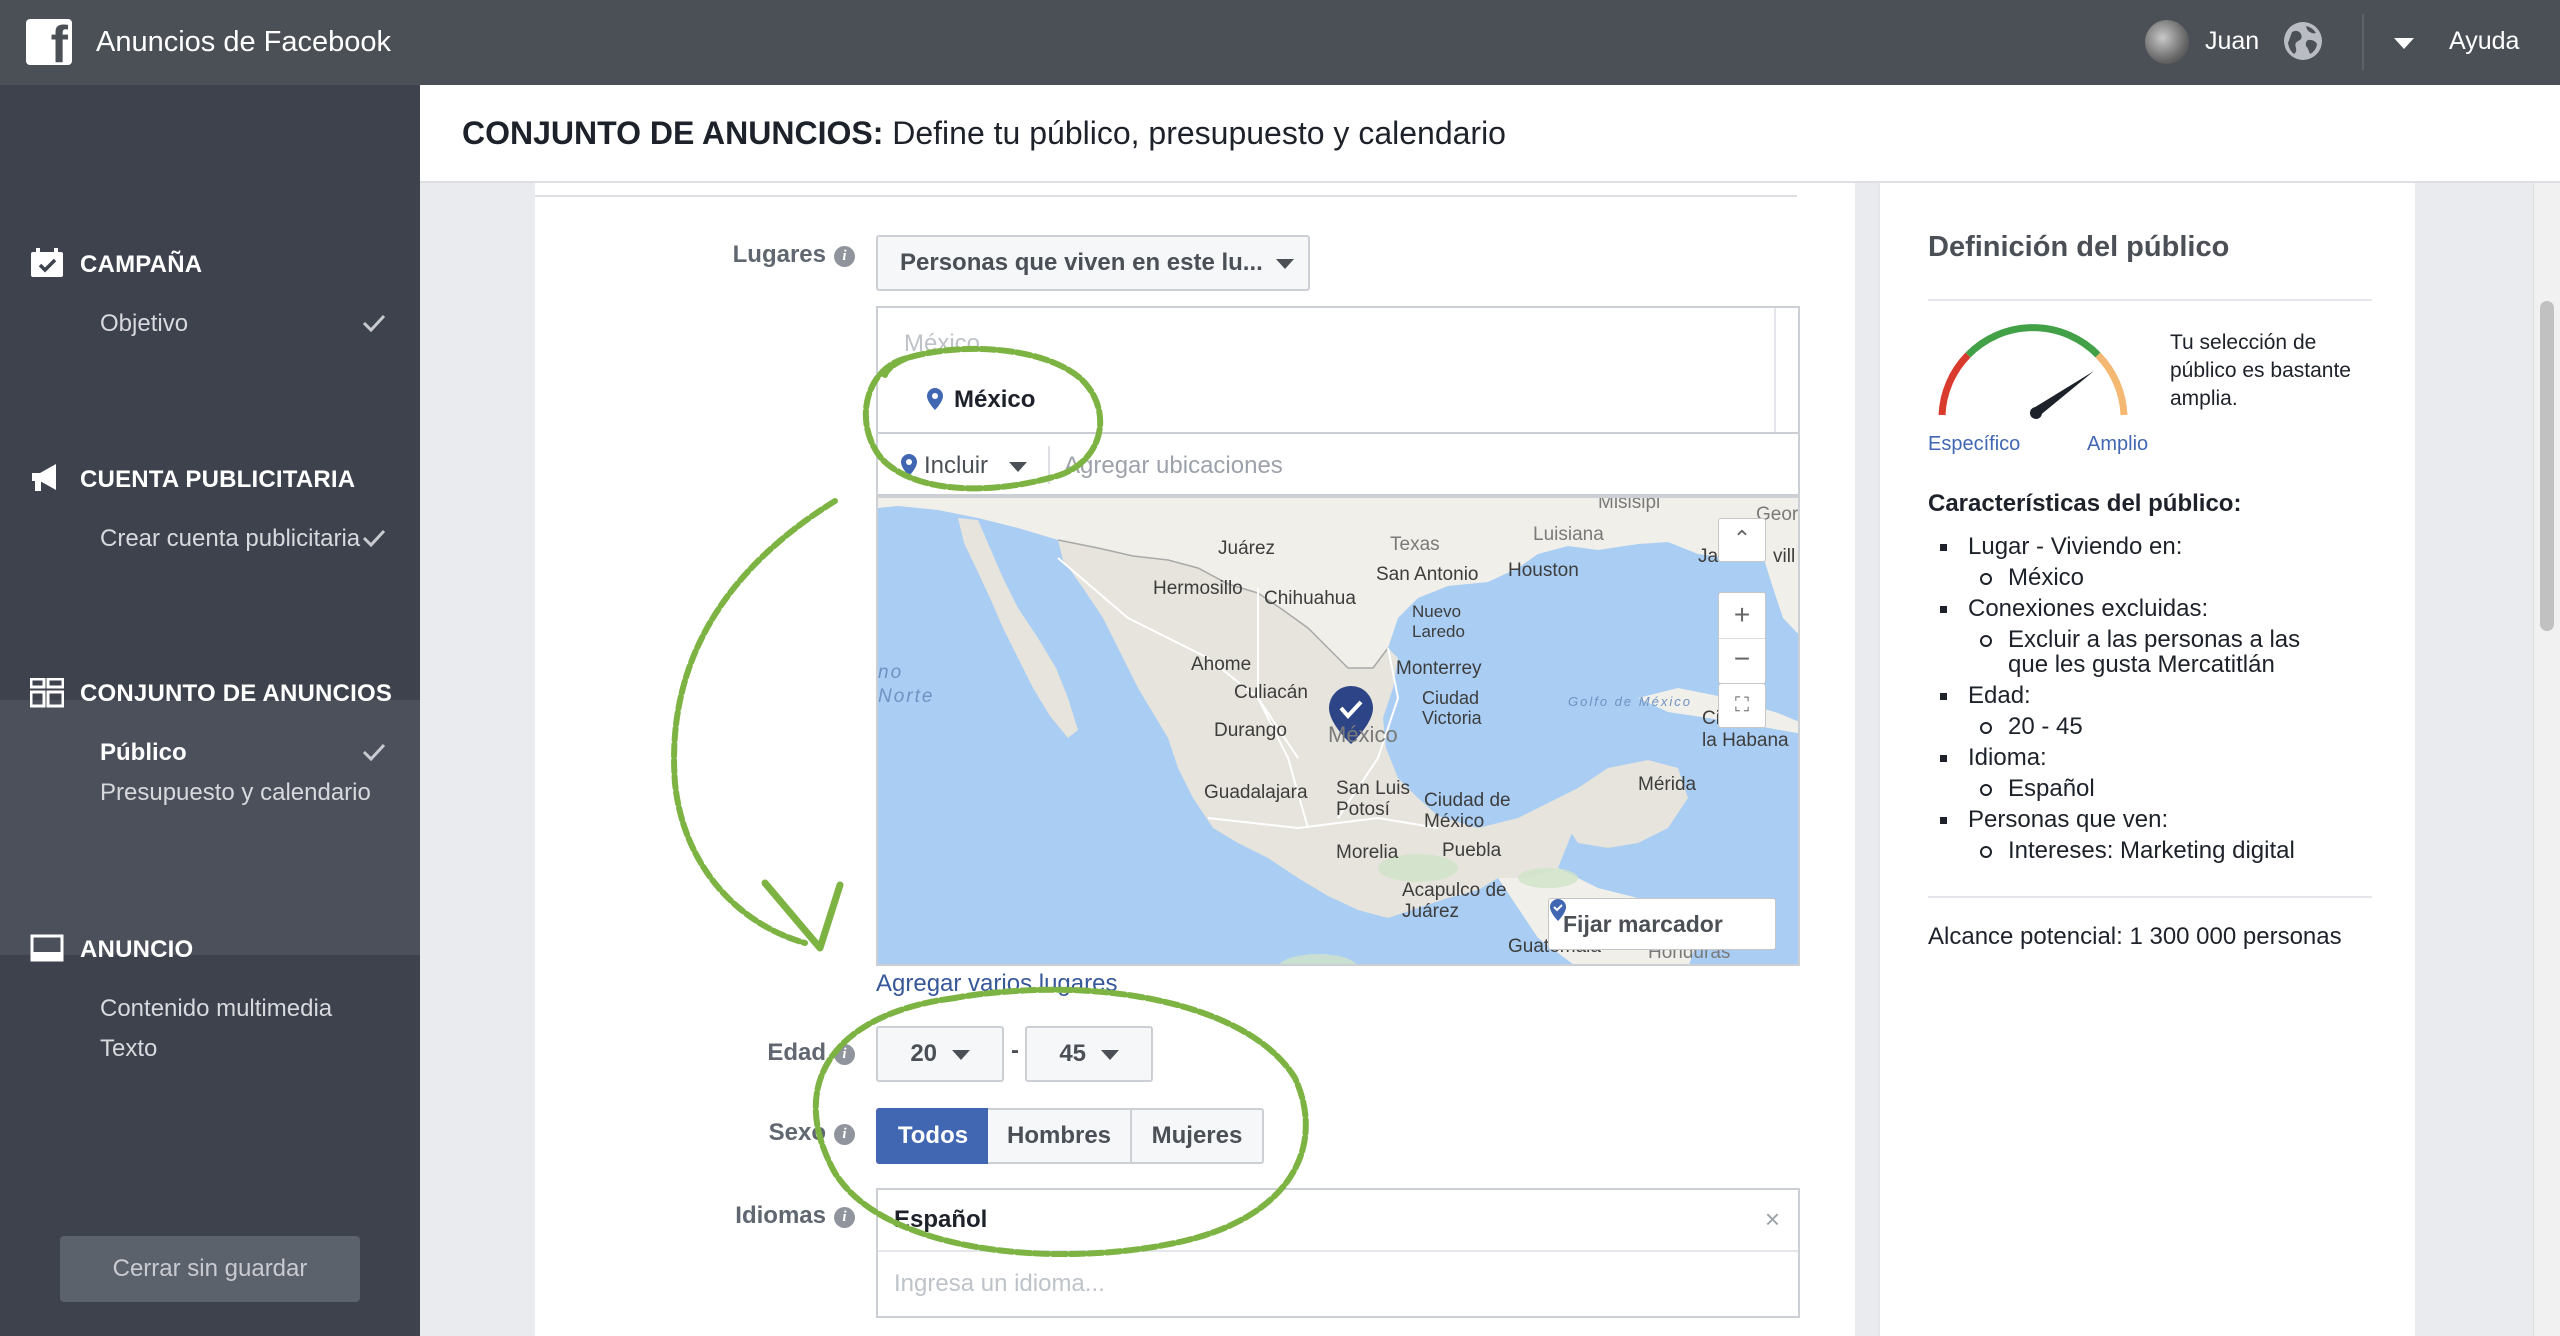 This screenshot has height=1336, width=2560. I want to click on gender-label: Sexo i, so click(775, 1133).